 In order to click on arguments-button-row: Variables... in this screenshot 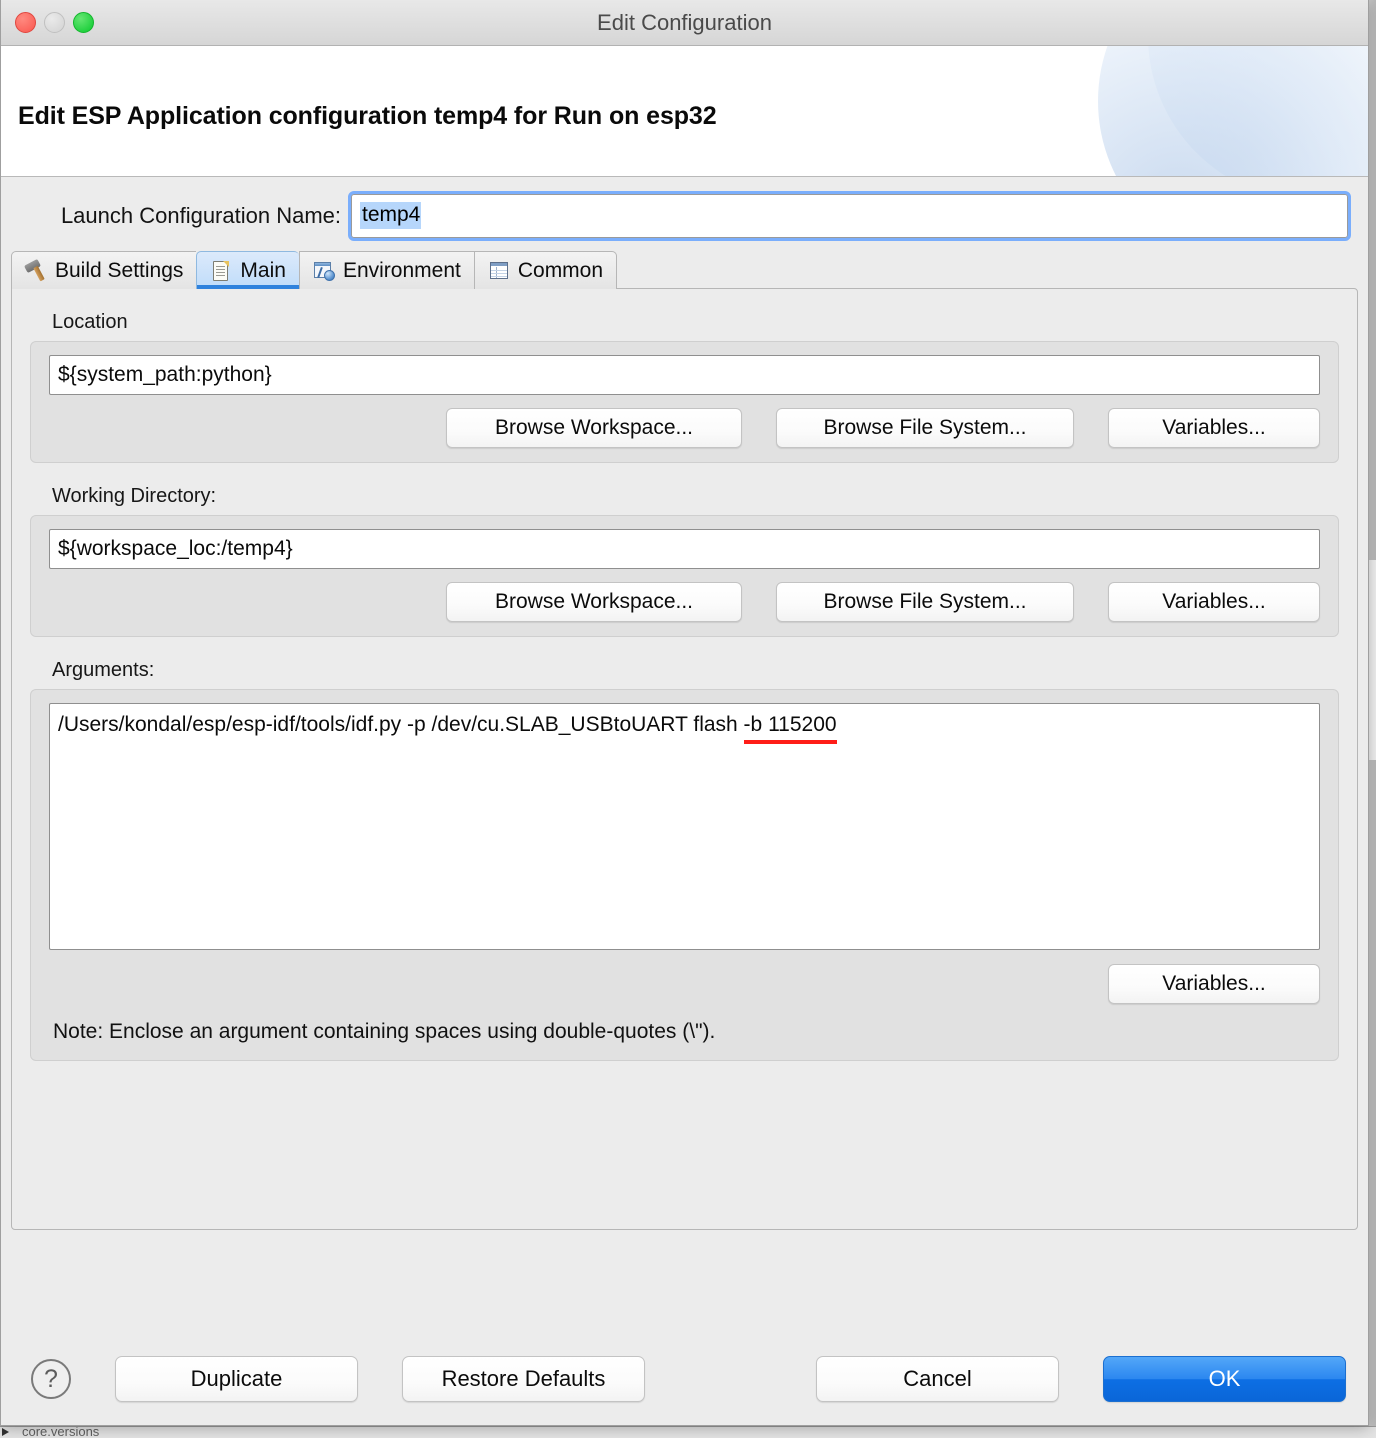, I will do `click(684, 984)`.